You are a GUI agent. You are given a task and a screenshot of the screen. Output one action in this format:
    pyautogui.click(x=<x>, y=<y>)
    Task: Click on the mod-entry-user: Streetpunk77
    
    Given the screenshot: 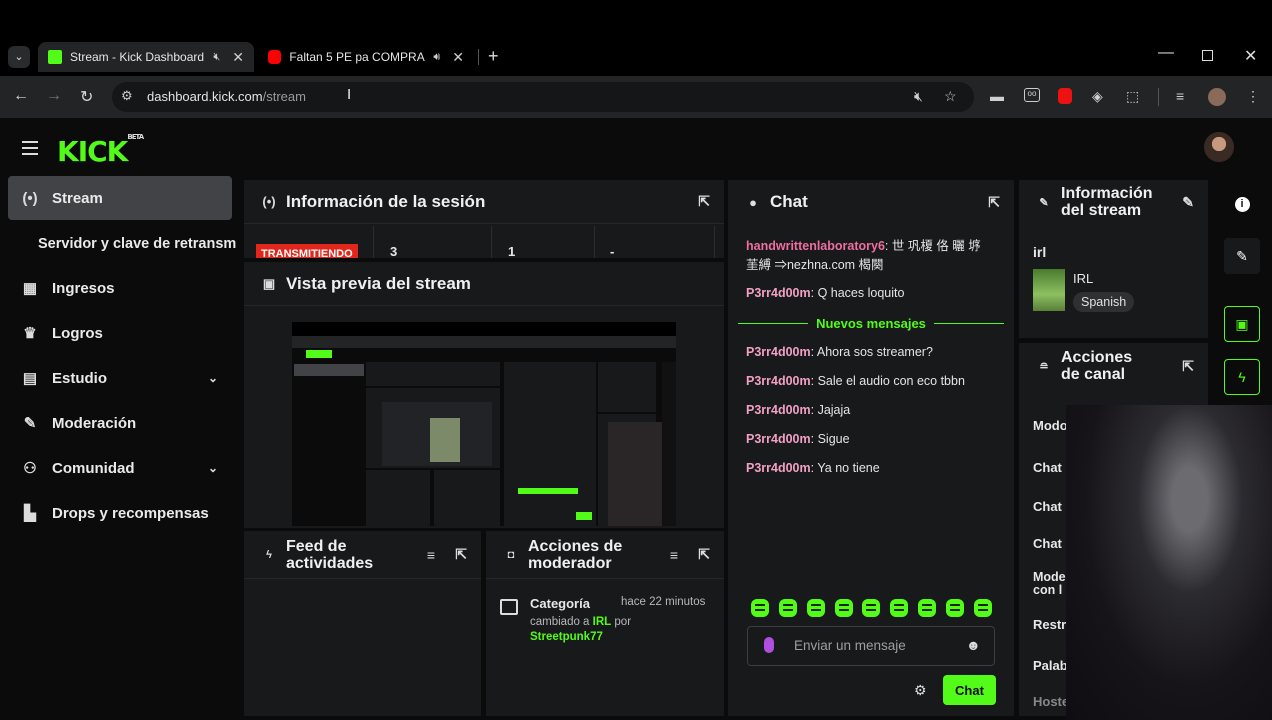 What is the action you would take?
    pyautogui.click(x=566, y=637)
    